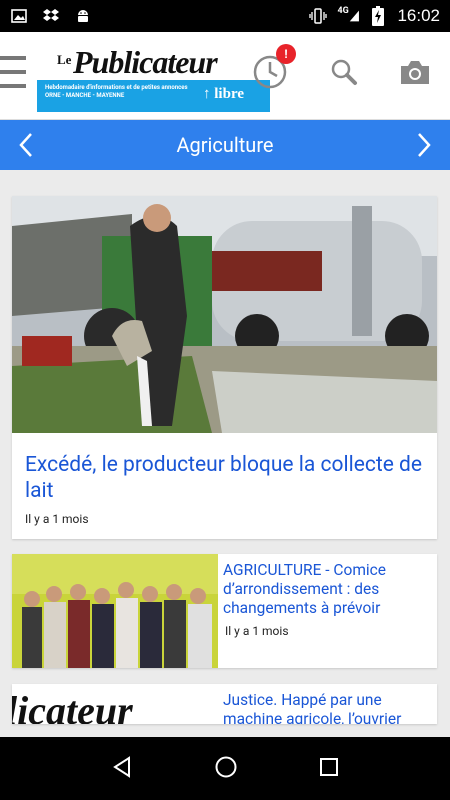  Describe the element at coordinates (19, 16) in the screenshot. I see `image-icon` at that location.